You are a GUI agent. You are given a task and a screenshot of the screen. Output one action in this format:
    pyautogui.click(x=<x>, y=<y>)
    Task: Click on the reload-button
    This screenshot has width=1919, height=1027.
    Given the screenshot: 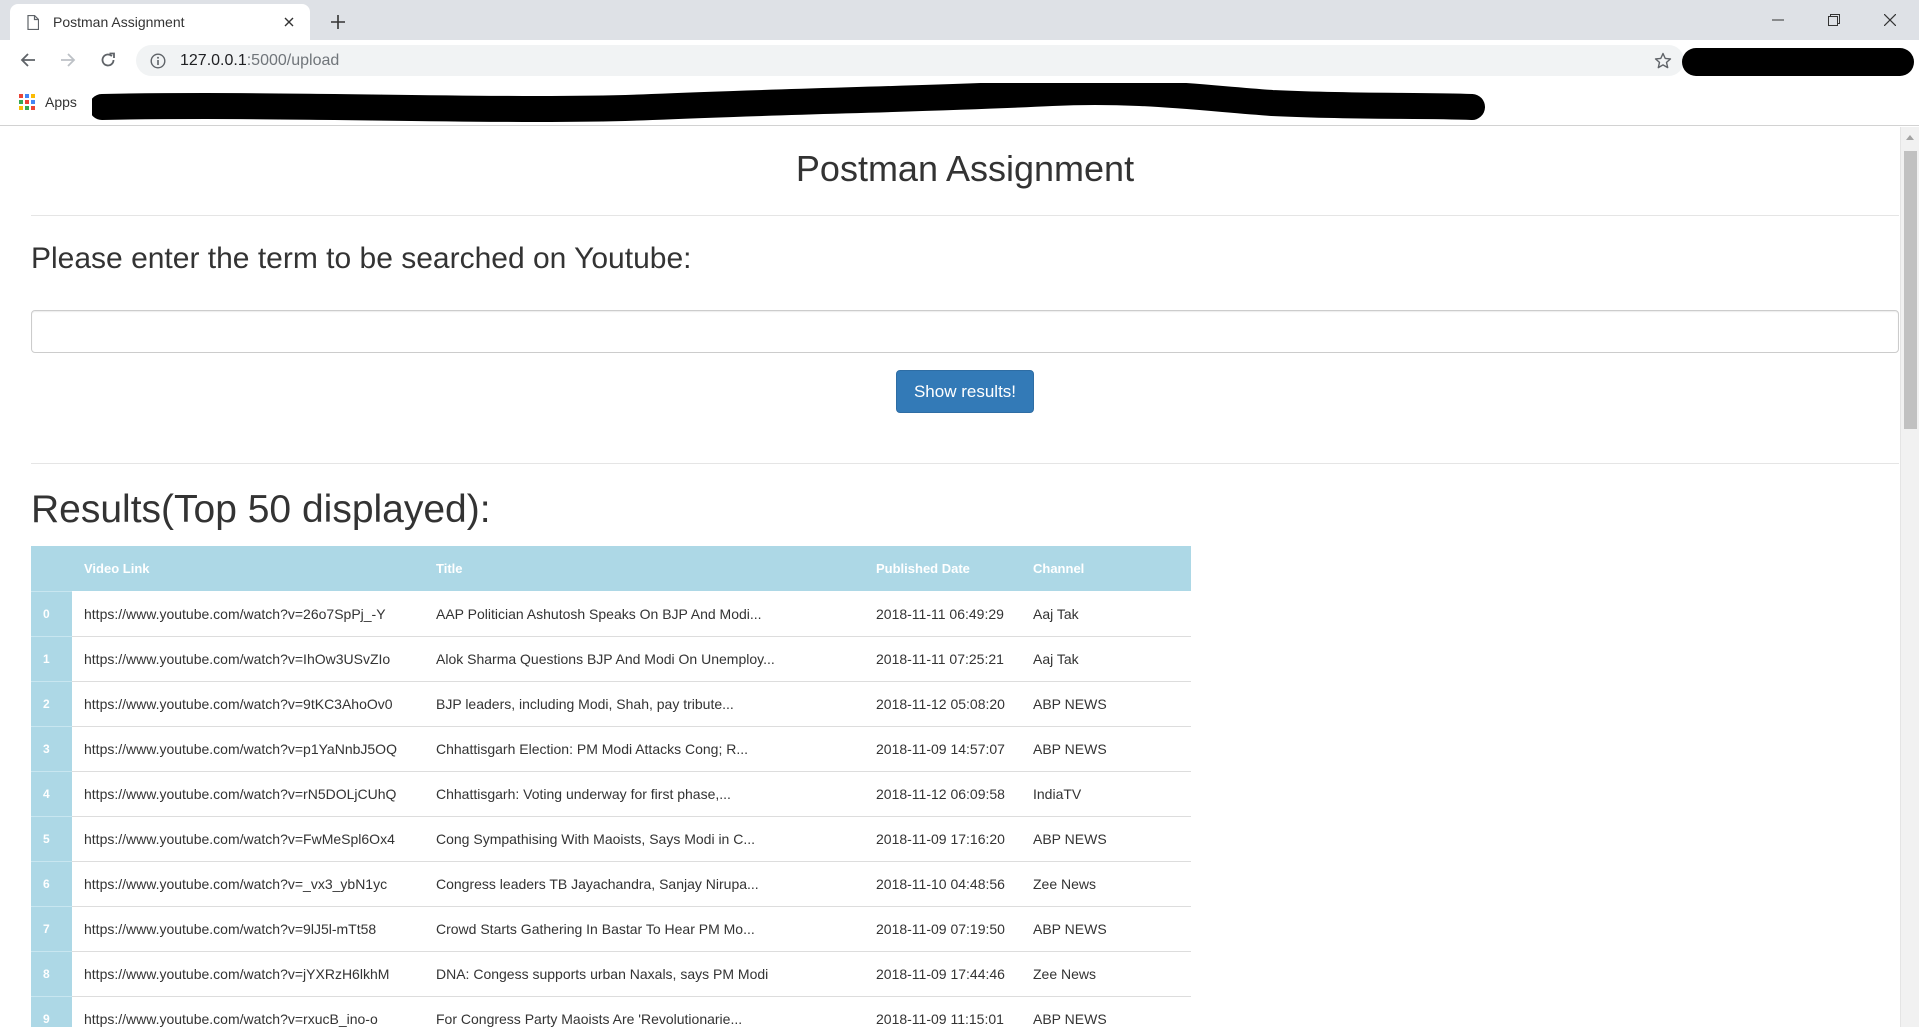 What is the action you would take?
    pyautogui.click(x=108, y=60)
    